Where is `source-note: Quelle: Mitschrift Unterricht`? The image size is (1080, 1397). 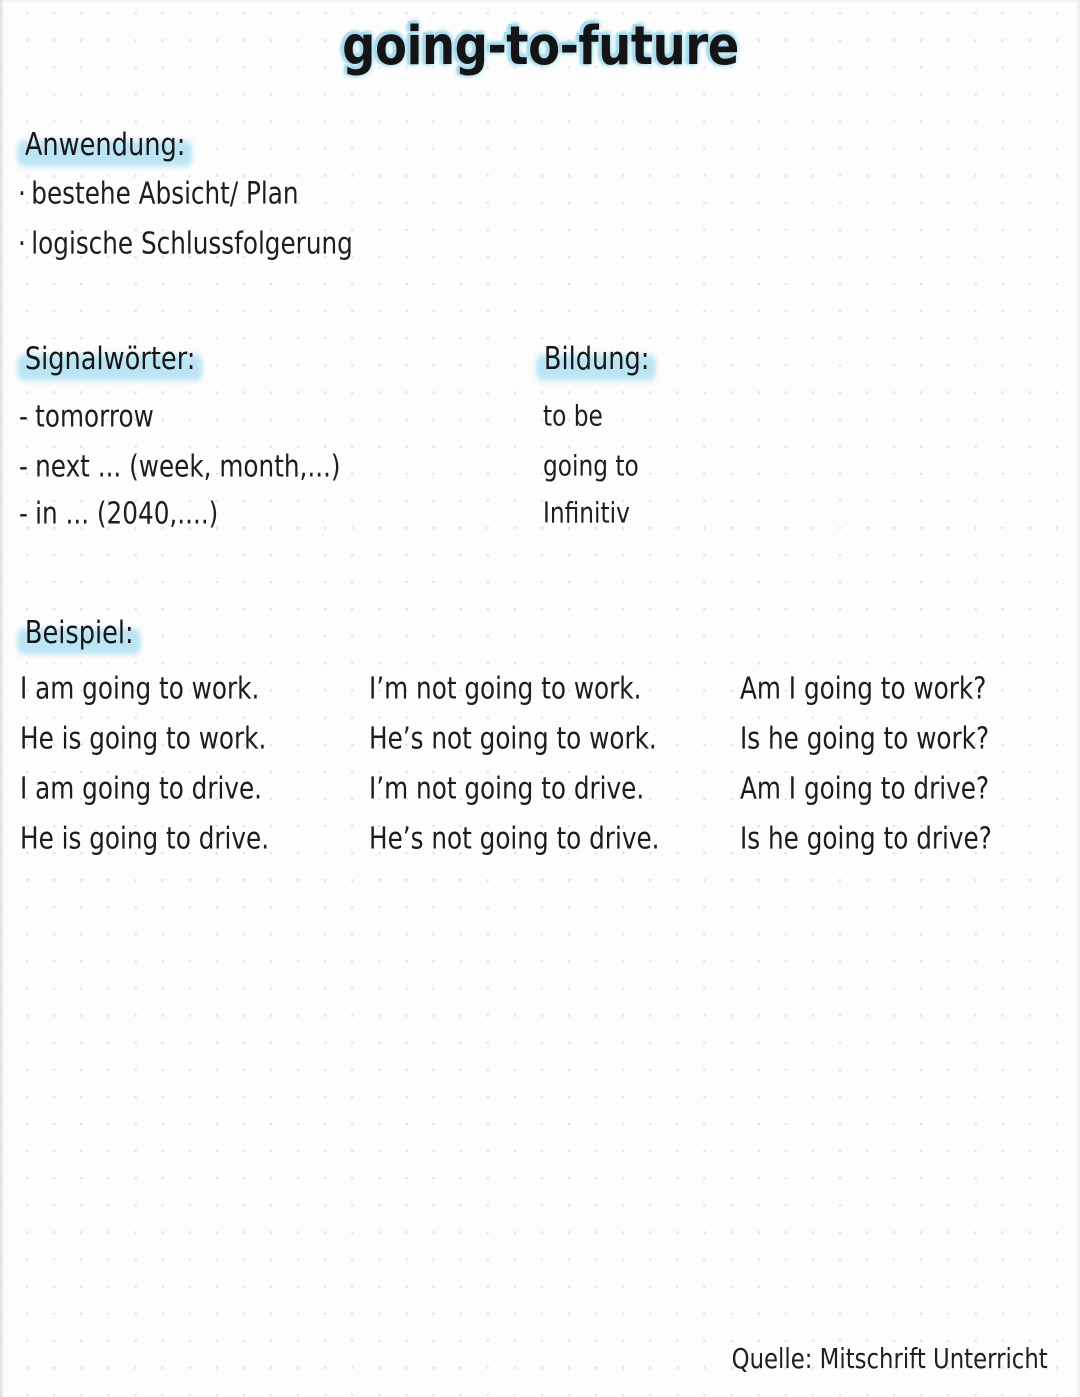 source-note: Quelle: Mitschrift Unterricht is located at coordinates (890, 1359).